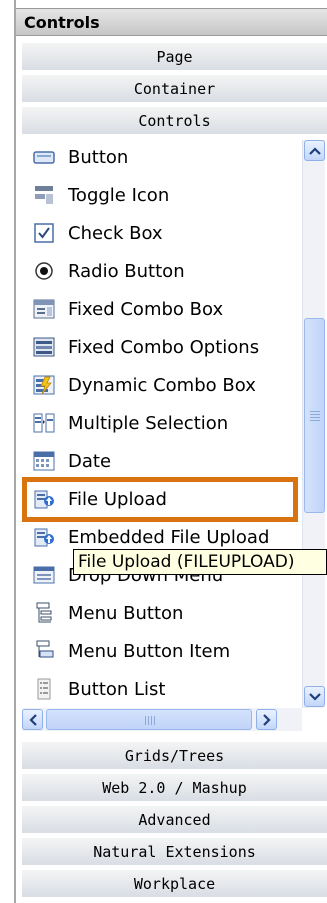 The height and width of the screenshot is (903, 327). I want to click on chevron-up-icon, so click(314, 150).